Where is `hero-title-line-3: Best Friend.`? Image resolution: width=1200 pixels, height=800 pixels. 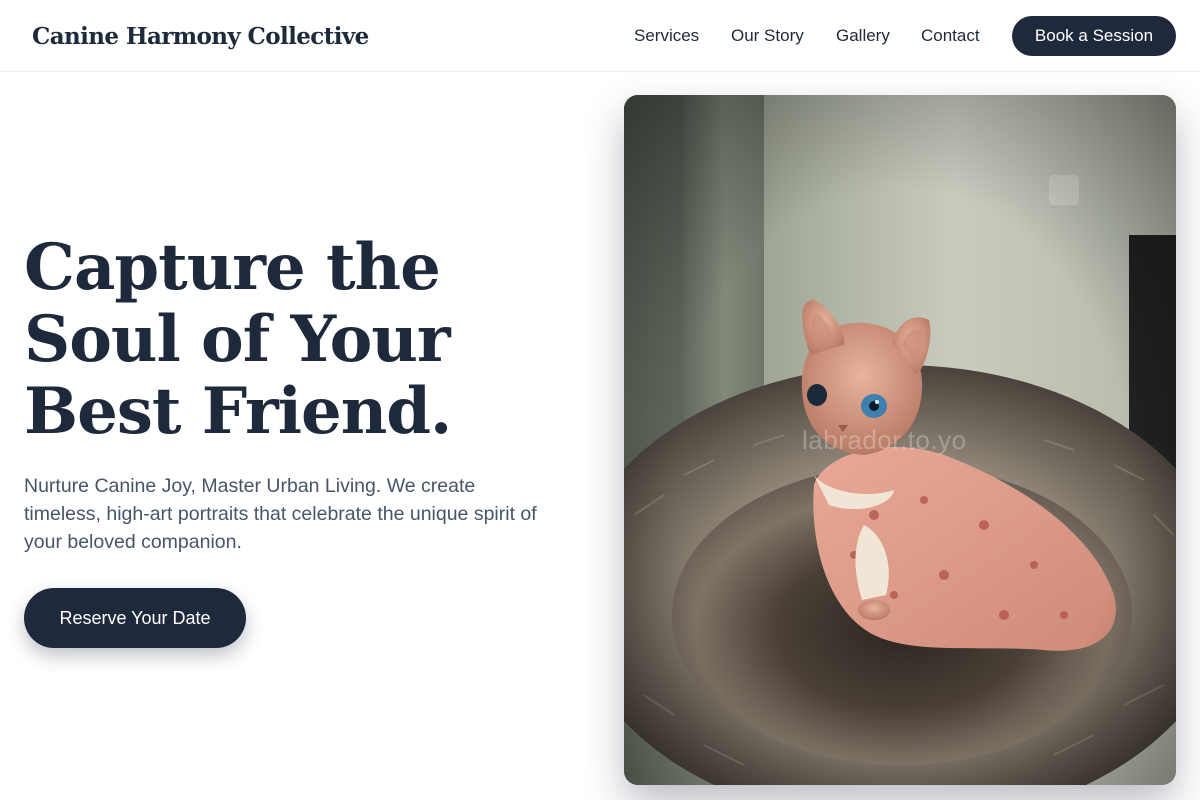 hero-title-line-3: Best Friend. is located at coordinates (238, 411).